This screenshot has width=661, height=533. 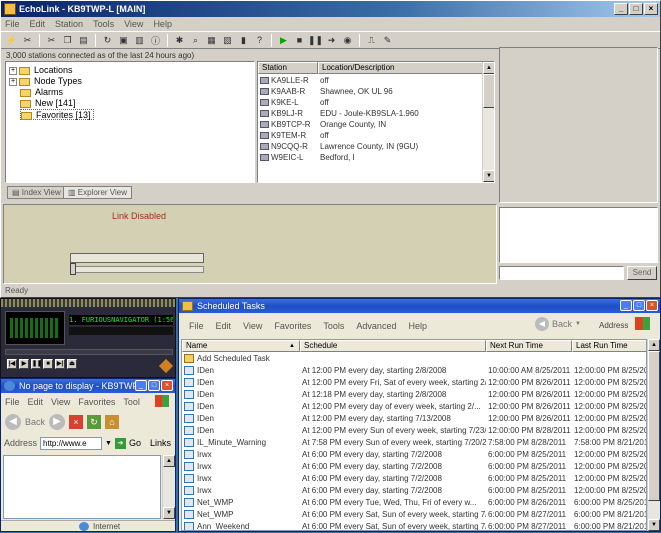 I want to click on menu-edit: Edit, so click(x=38, y=24).